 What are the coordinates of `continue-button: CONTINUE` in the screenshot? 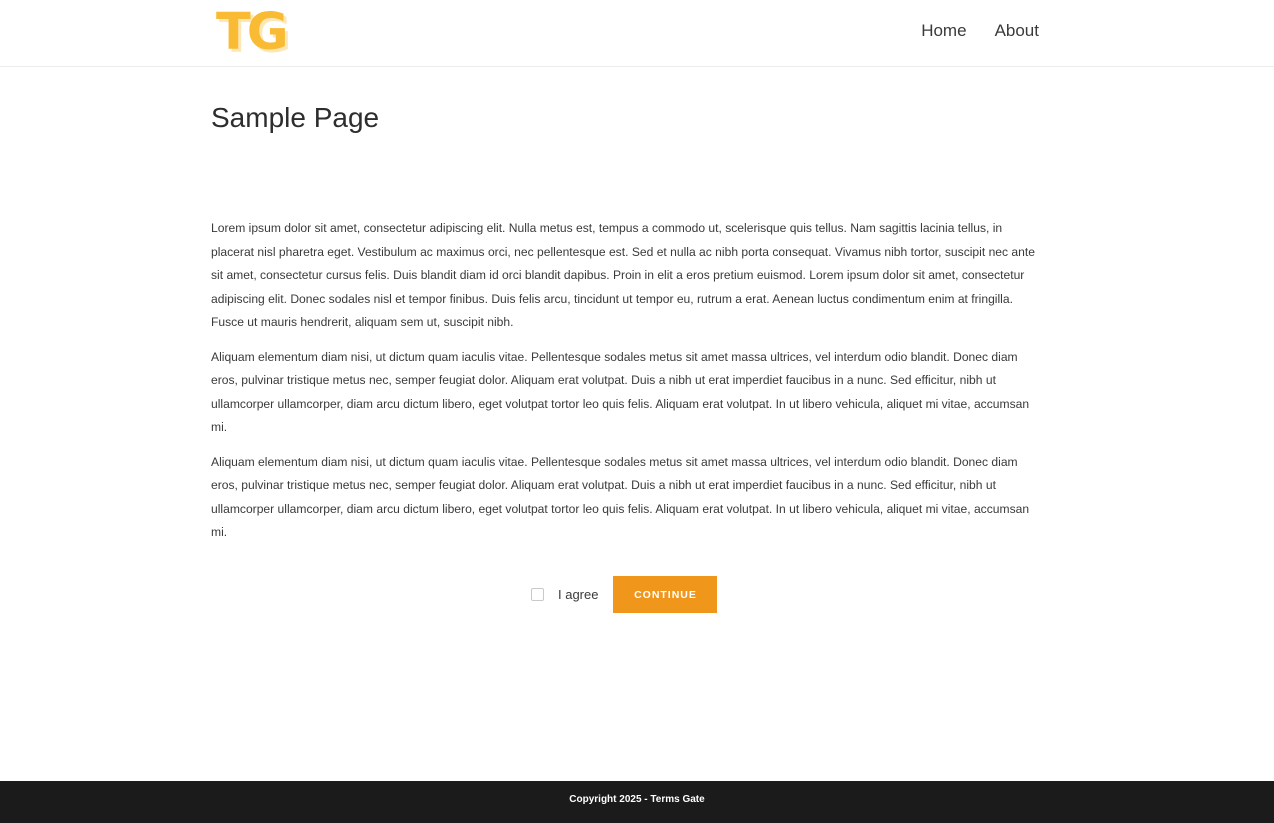 It's located at (665, 594).